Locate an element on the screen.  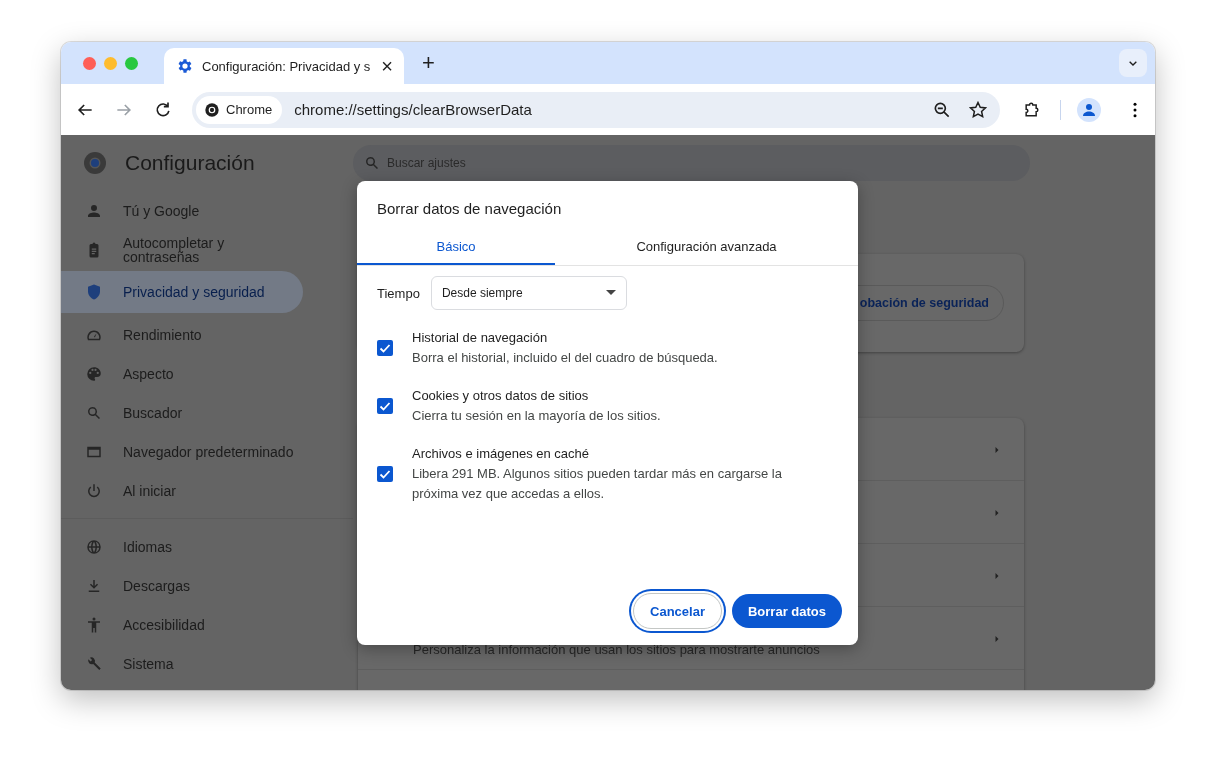
star-icon is located at coordinates (978, 109).